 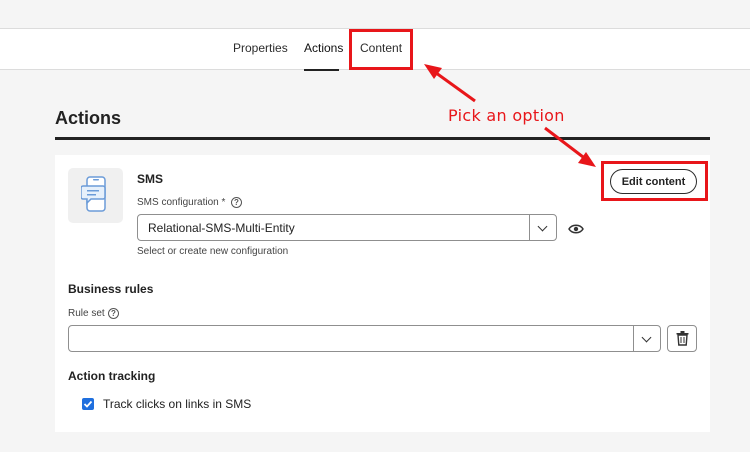 I want to click on edit-content-button: Edit content, so click(x=653, y=181).